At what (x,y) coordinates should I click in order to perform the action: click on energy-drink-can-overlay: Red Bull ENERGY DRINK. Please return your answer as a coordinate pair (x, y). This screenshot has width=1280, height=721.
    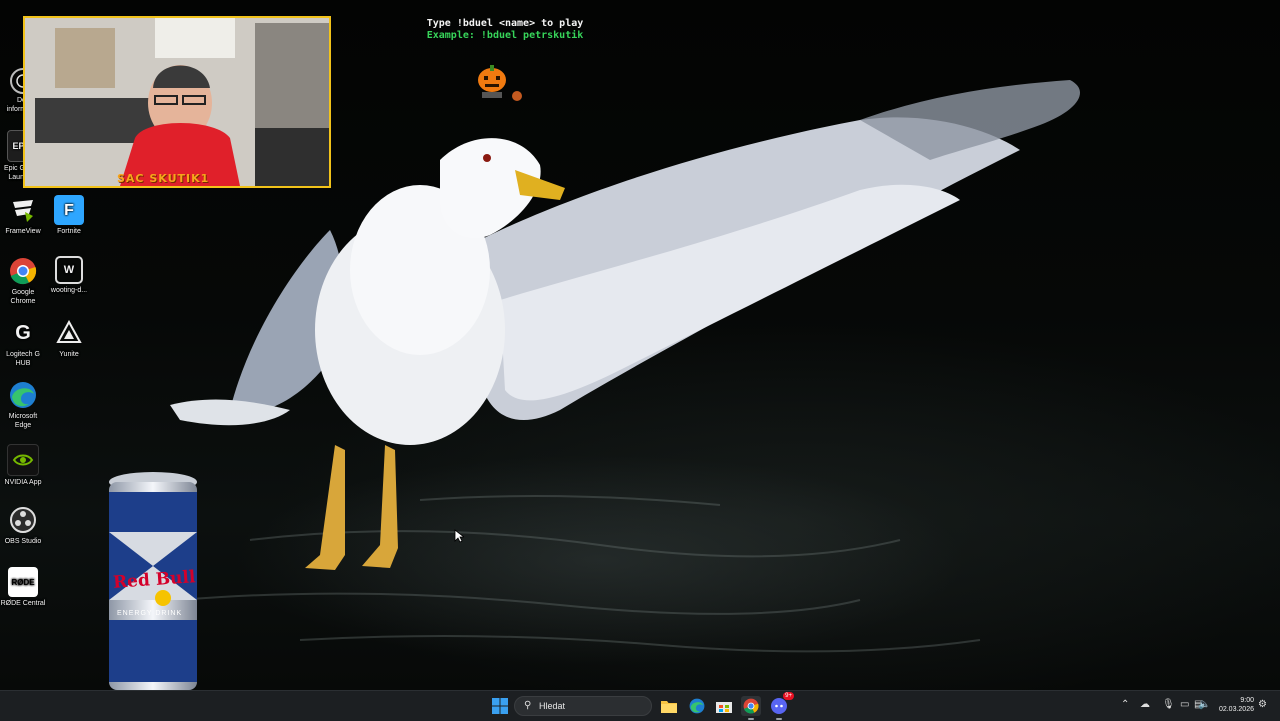
    Looking at the image, I should click on (153, 580).